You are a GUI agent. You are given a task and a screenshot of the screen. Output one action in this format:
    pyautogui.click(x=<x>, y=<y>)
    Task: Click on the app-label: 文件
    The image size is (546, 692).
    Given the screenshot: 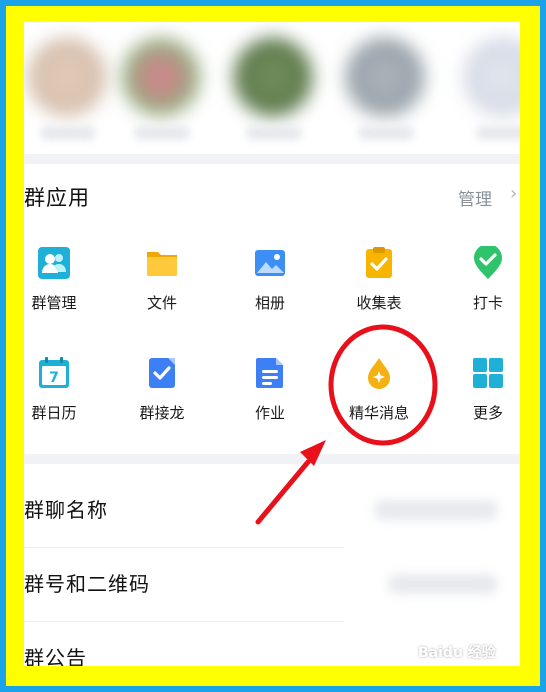 What is the action you would take?
    pyautogui.click(x=161, y=303)
    